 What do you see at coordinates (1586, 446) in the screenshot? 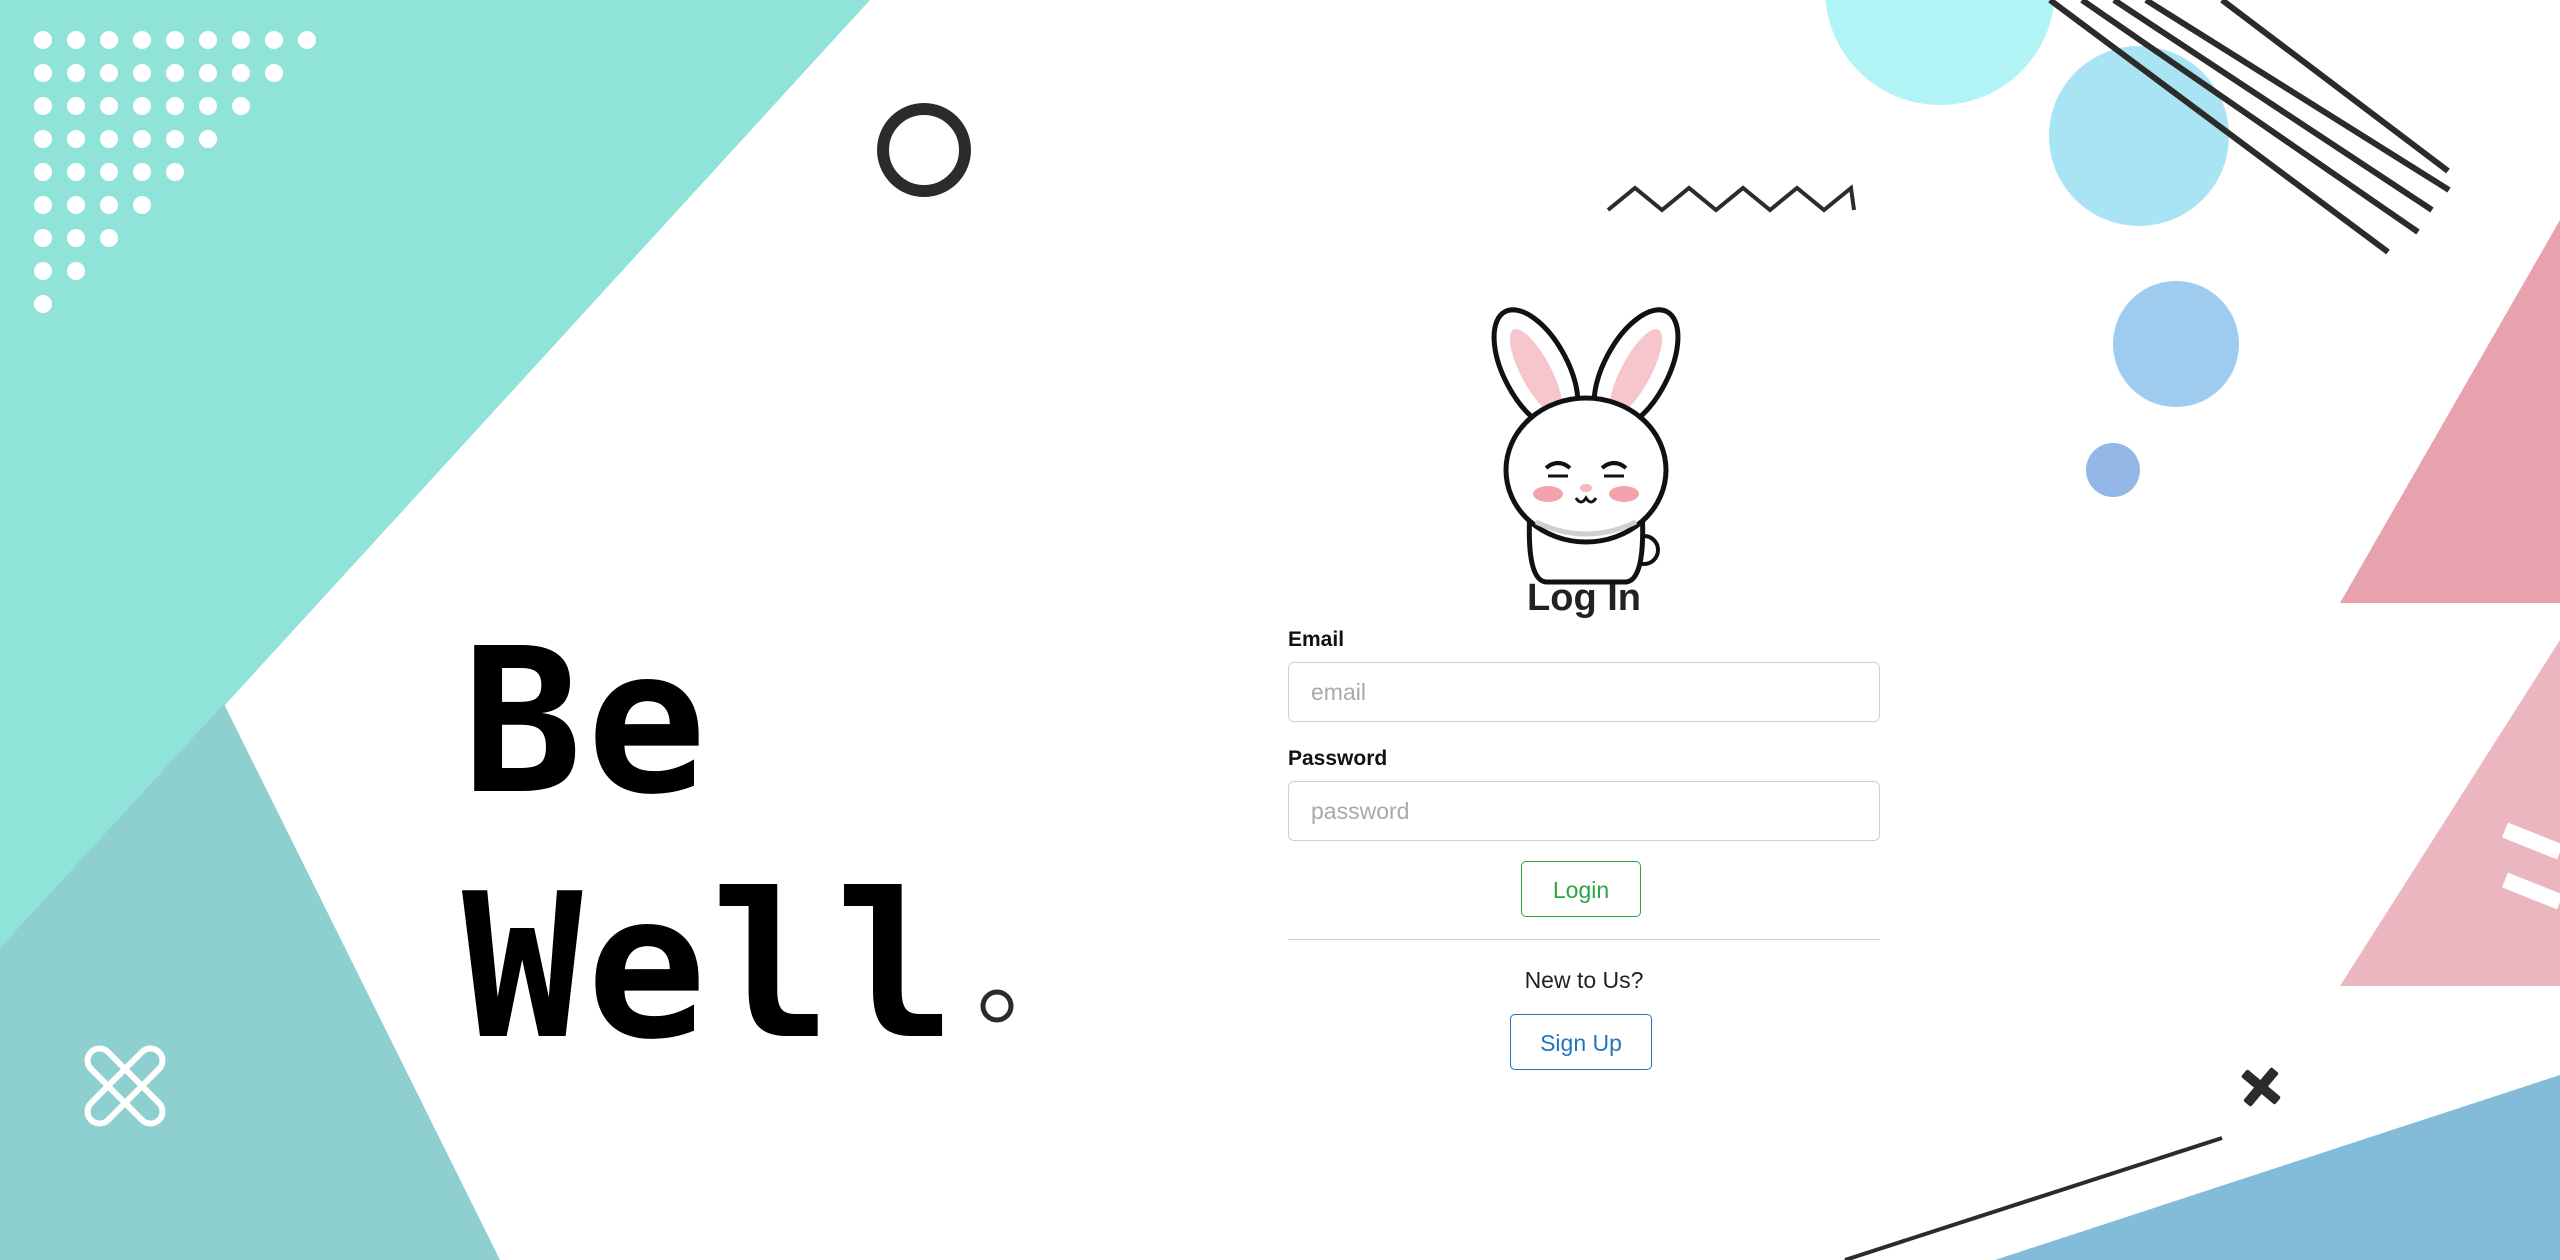
I see `bunny-mascot-icon` at bounding box center [1586, 446].